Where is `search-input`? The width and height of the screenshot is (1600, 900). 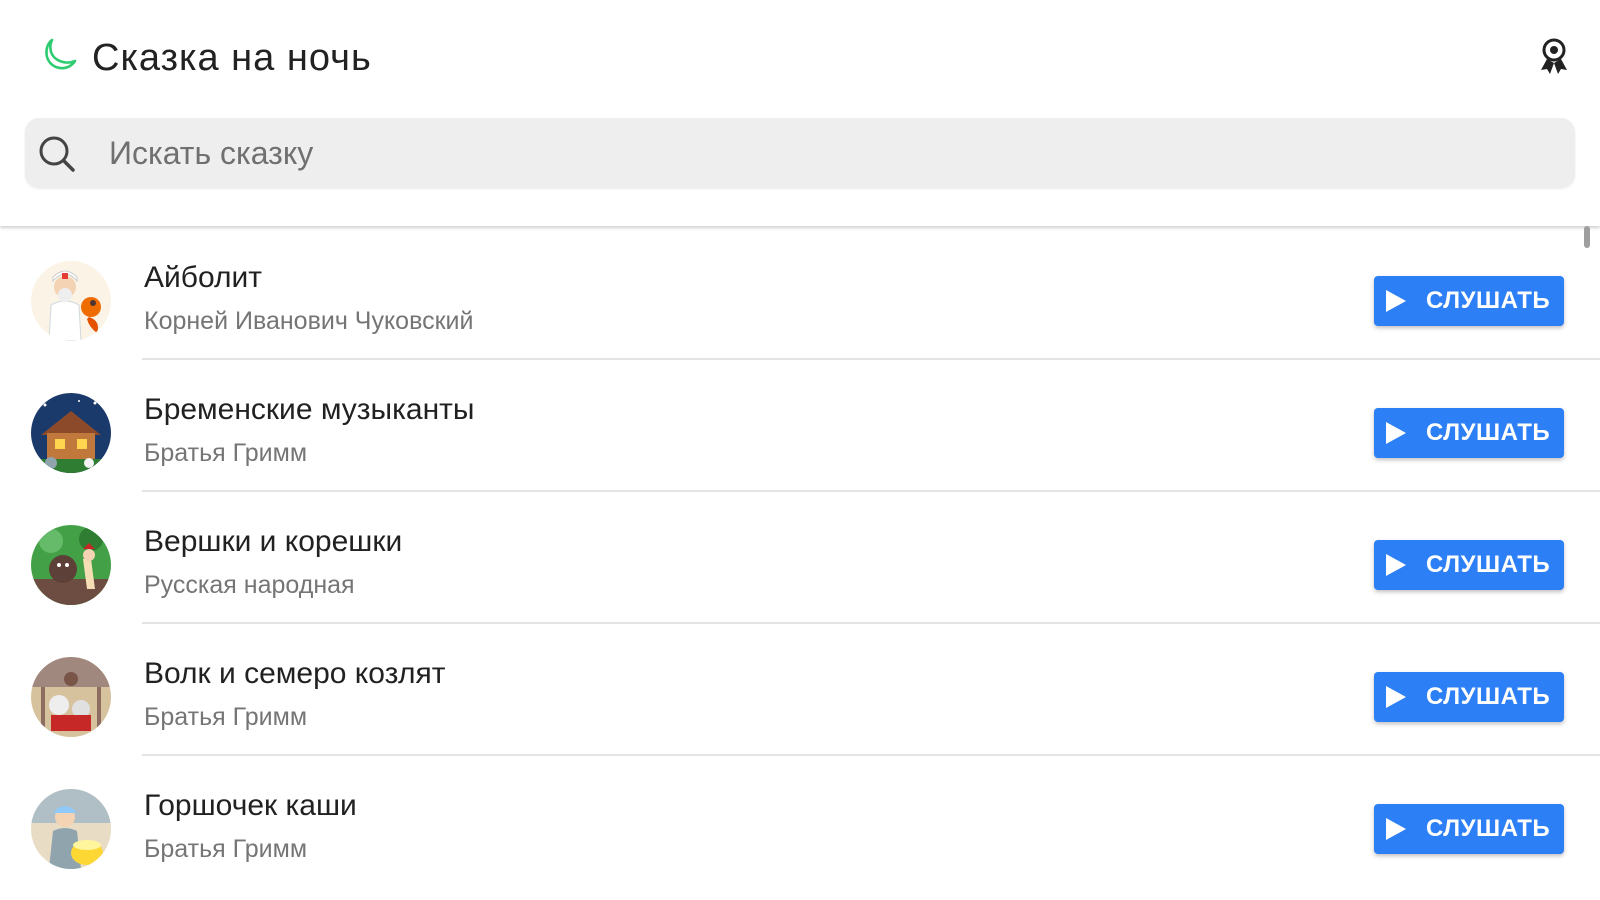
search-input is located at coordinates (829, 153).